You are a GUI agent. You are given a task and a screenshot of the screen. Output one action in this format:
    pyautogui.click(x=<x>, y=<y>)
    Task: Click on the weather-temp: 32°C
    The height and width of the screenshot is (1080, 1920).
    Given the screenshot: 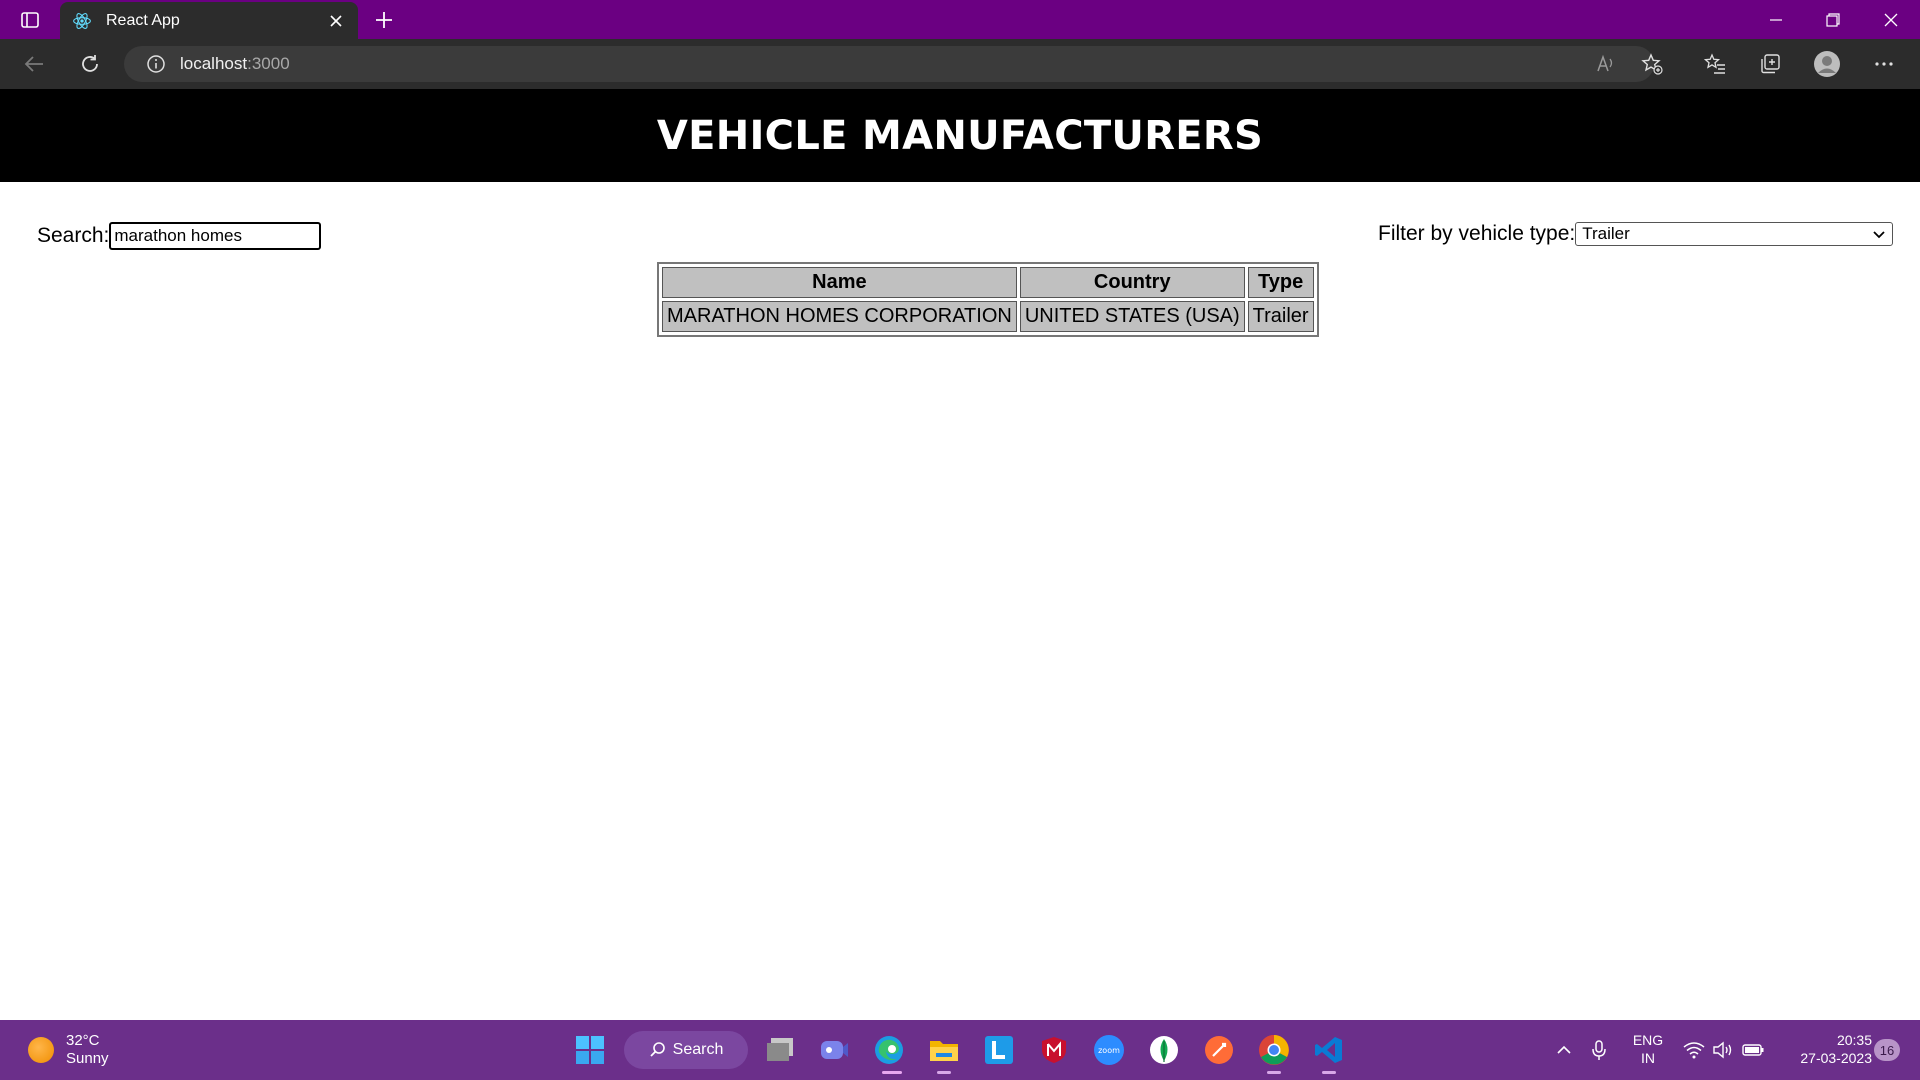 What is the action you would take?
    pyautogui.click(x=83, y=1040)
    